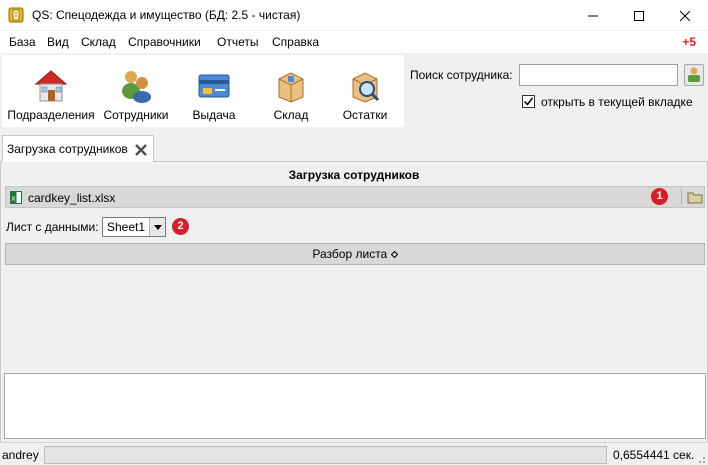 The width and height of the screenshot is (708, 465). I want to click on page-title: Загрузка сотрудников, so click(354, 175).